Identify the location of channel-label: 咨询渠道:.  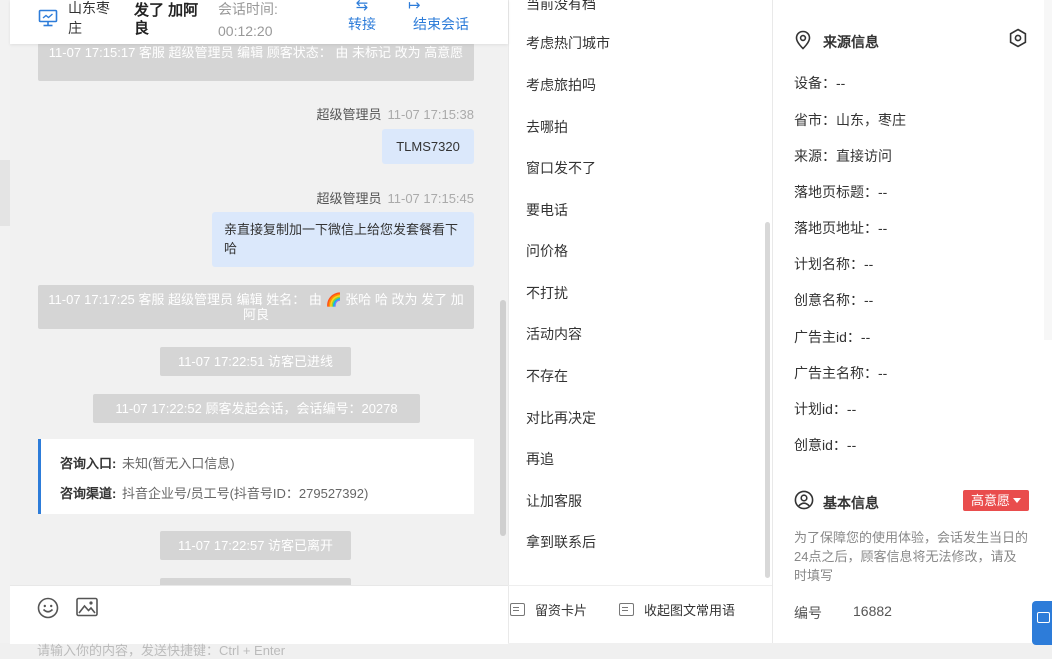
(88, 493).